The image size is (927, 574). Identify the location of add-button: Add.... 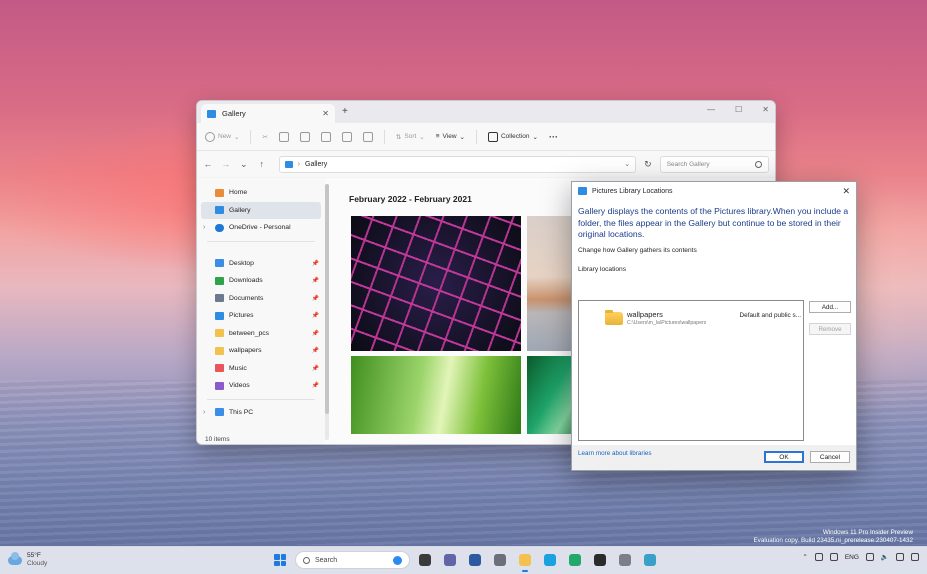
(830, 307).